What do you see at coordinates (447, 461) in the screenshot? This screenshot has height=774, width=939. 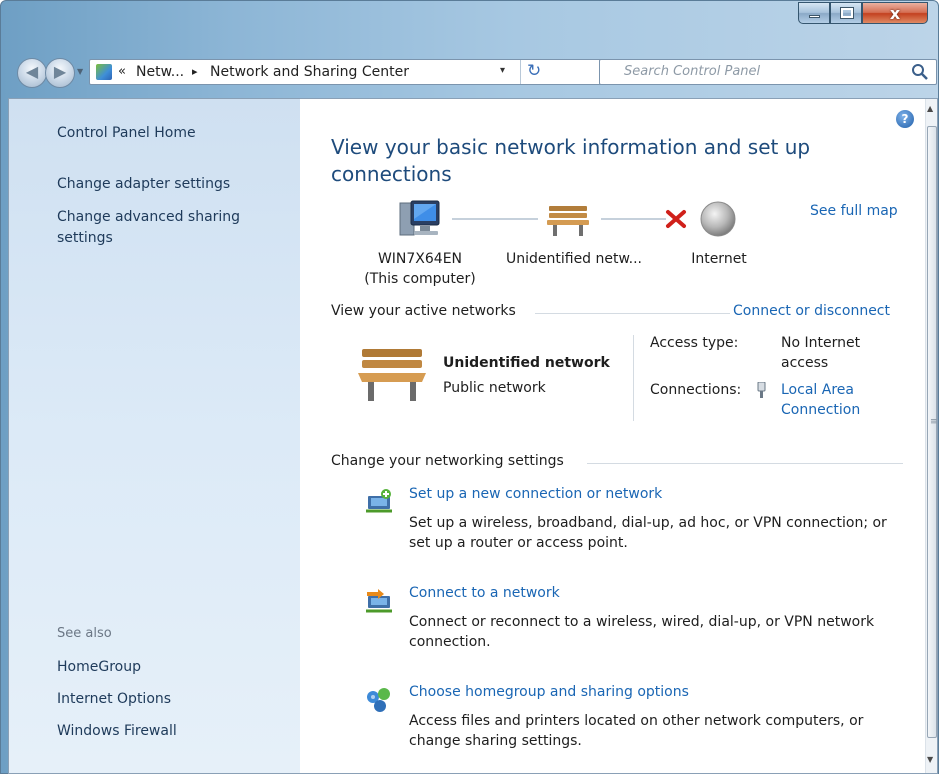 I see `change-settings-heading: Change your networking settings` at bounding box center [447, 461].